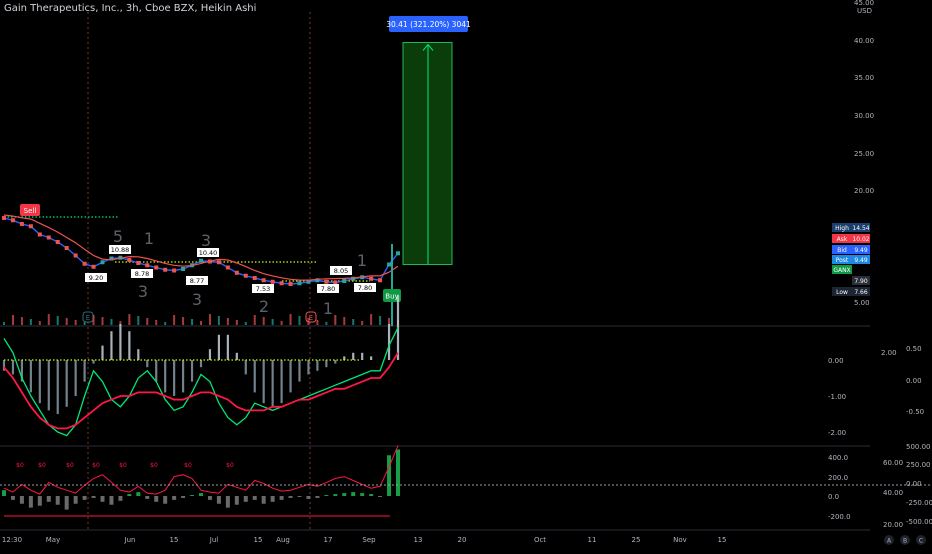 The width and height of the screenshot is (932, 554). Describe the element at coordinates (130, 540) in the screenshot. I see `time-tick: Jun` at that location.